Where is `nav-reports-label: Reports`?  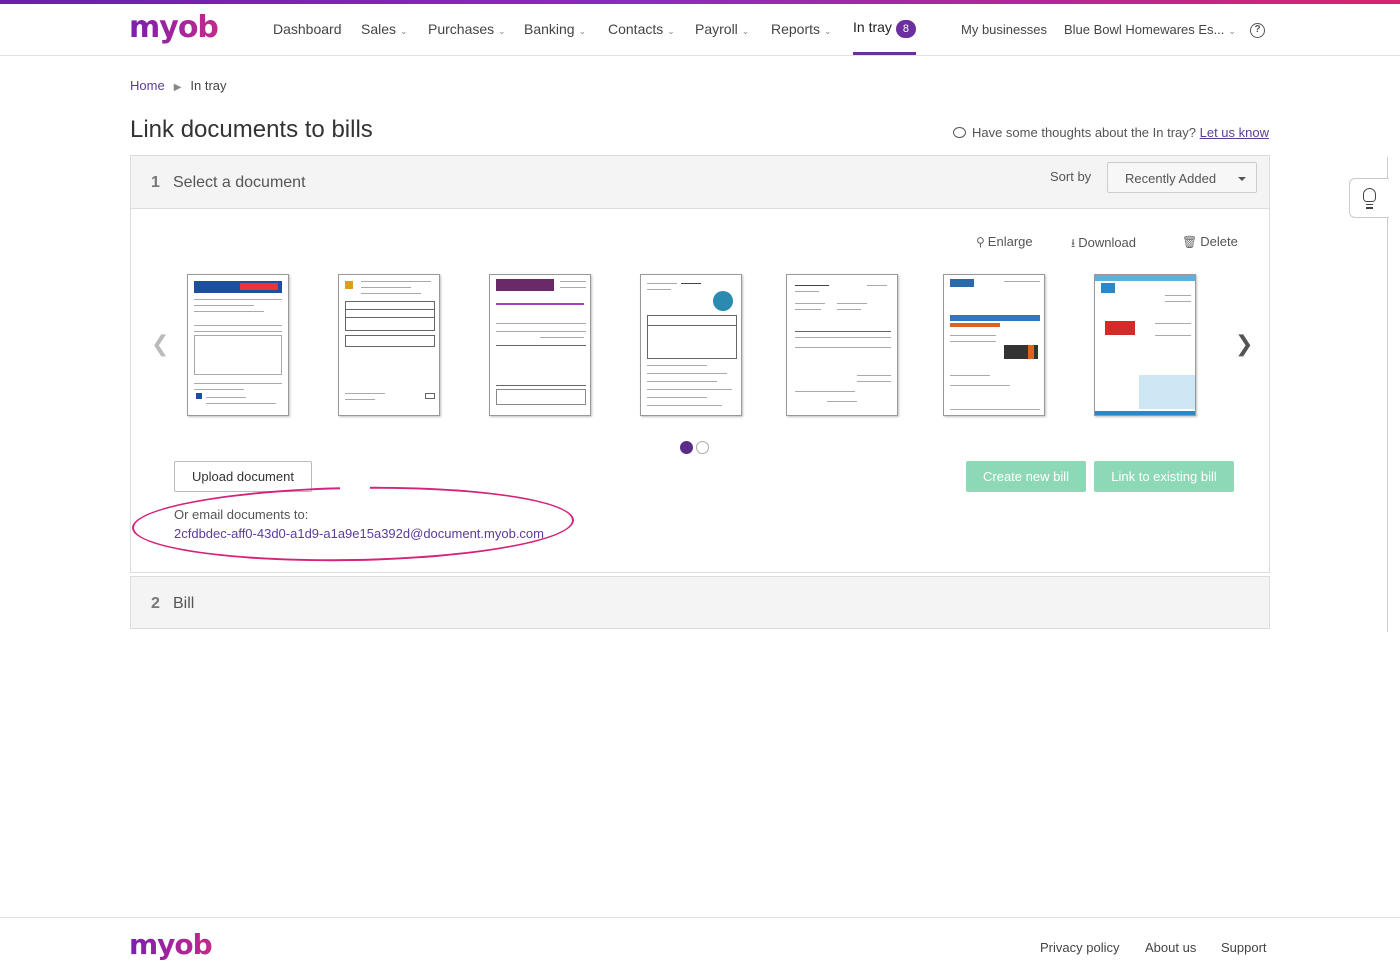
nav-reports-label: Reports is located at coordinates (796, 29).